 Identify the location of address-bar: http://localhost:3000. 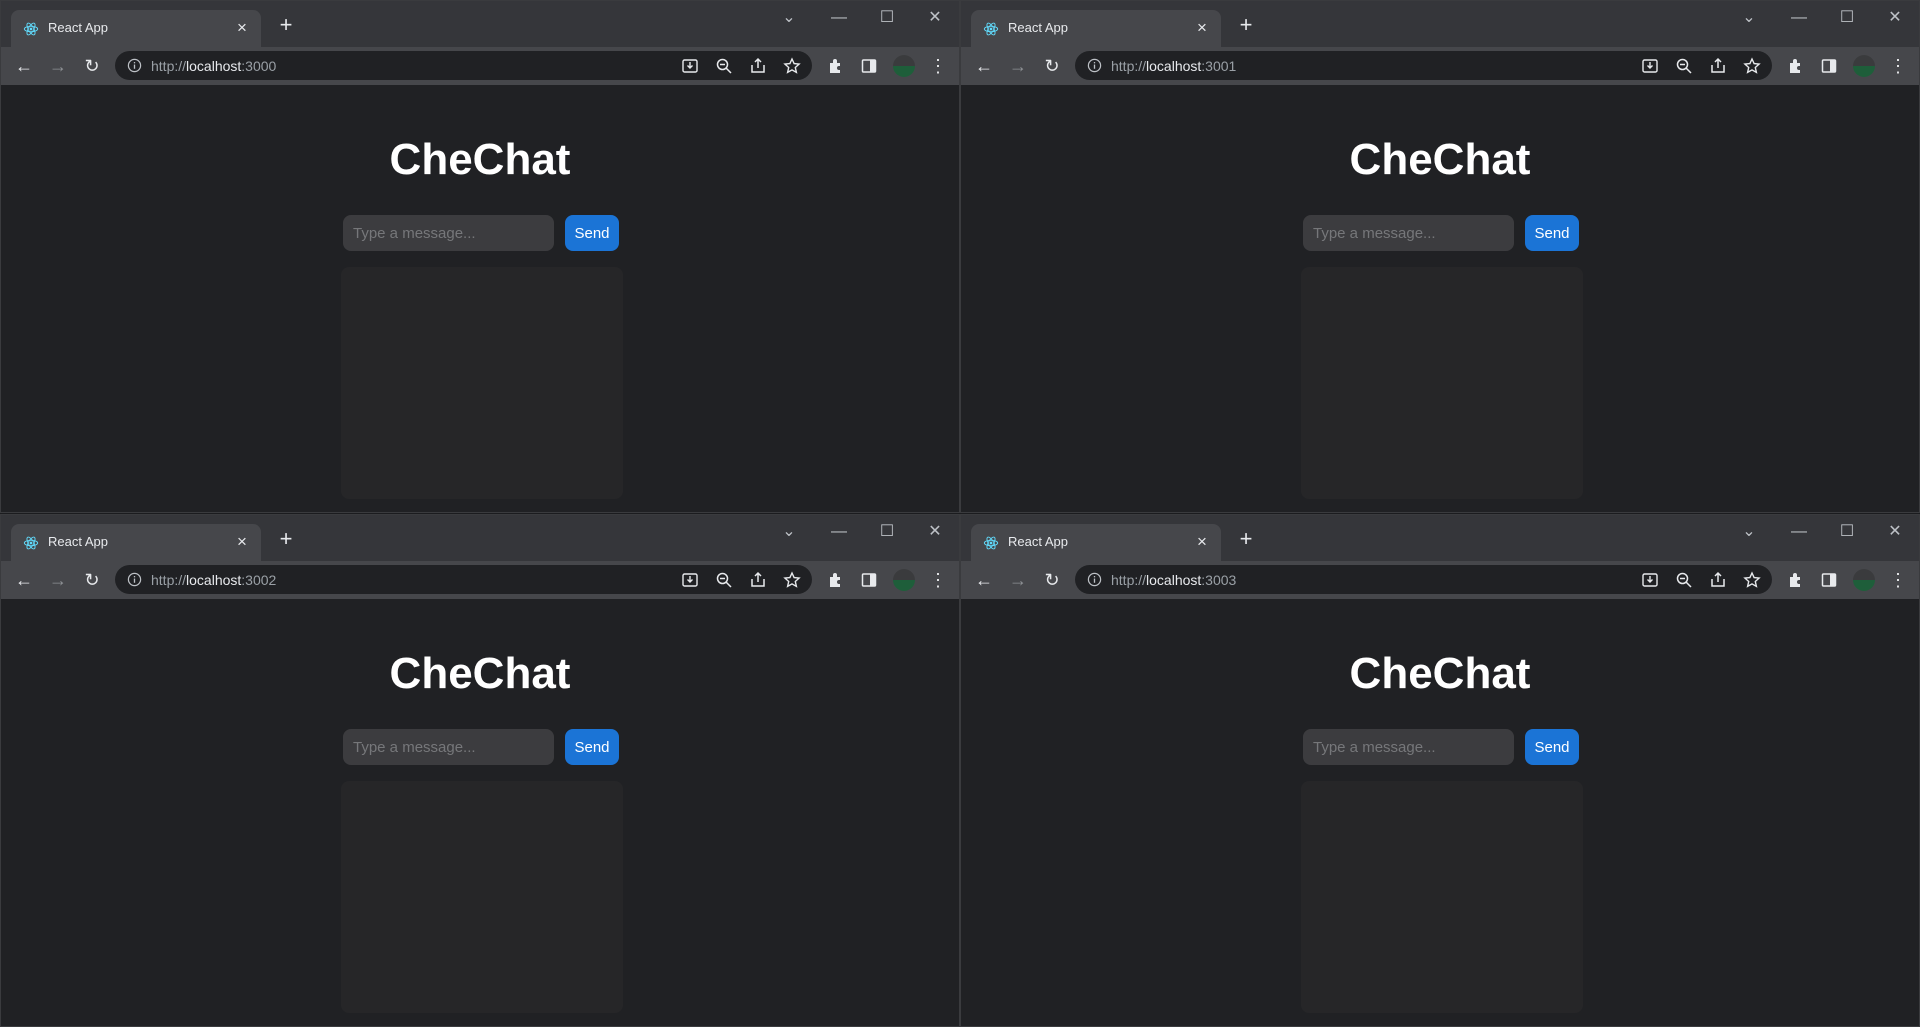
(463, 65).